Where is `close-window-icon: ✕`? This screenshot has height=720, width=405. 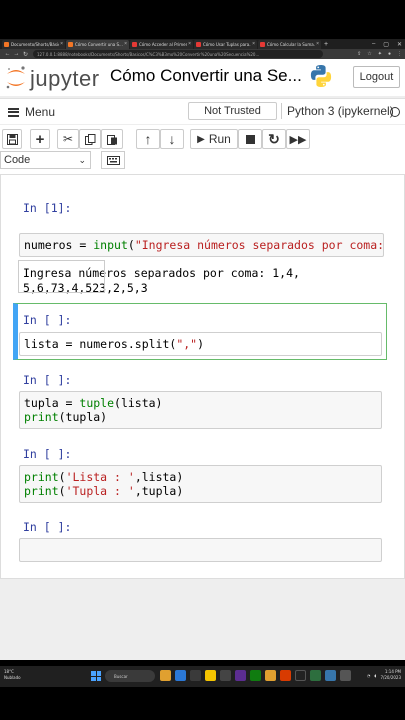
close-window-icon: ✕ is located at coordinates (399, 44).